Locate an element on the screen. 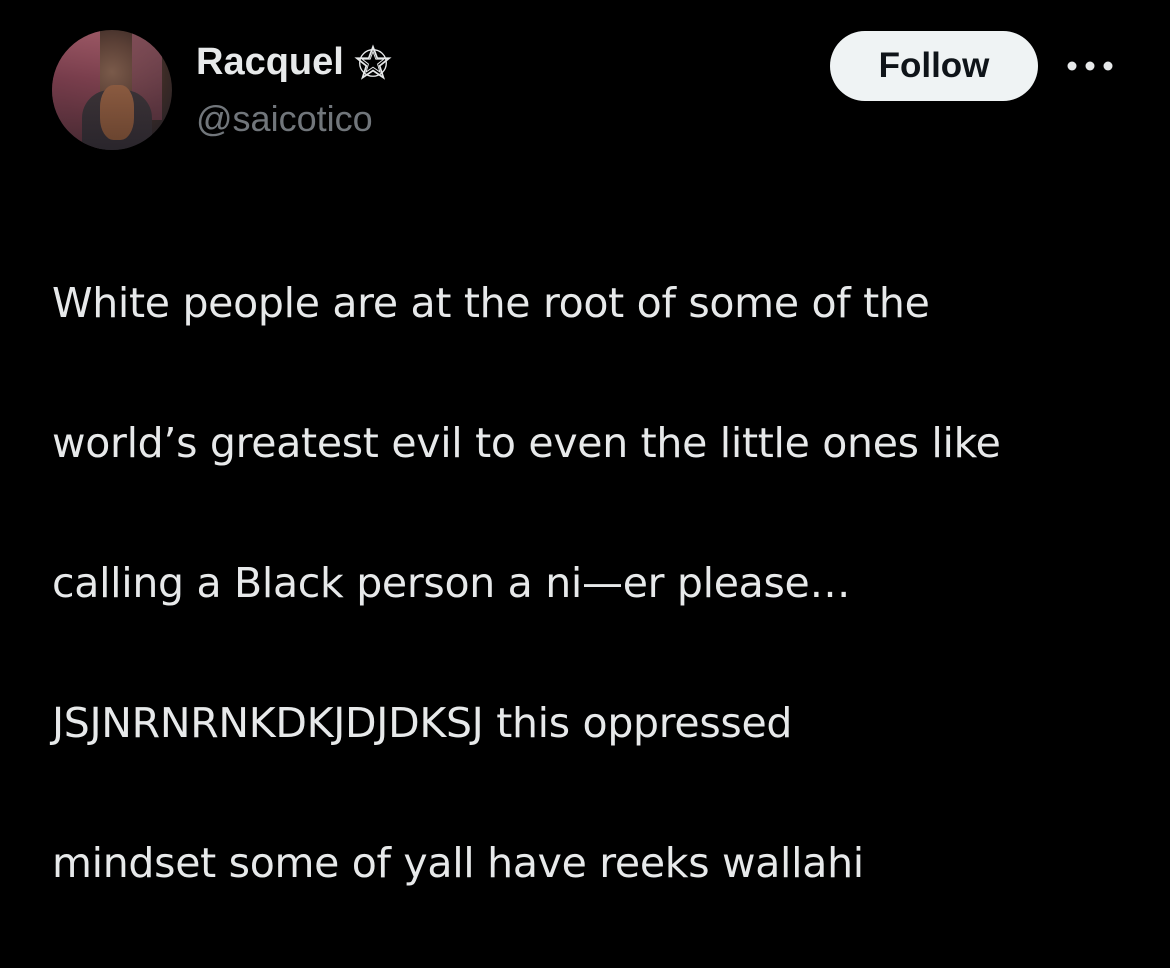  more-options-button is located at coordinates (1090, 66).